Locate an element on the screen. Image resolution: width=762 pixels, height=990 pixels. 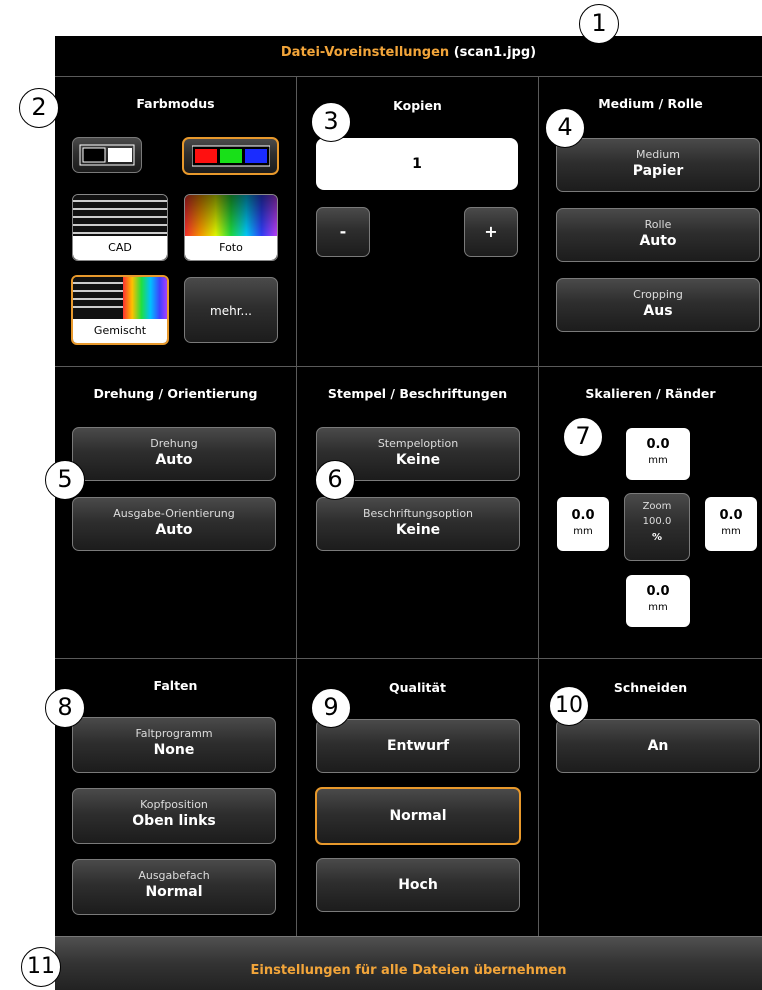
cad-mode-button: CAD is located at coordinates (120, 227).